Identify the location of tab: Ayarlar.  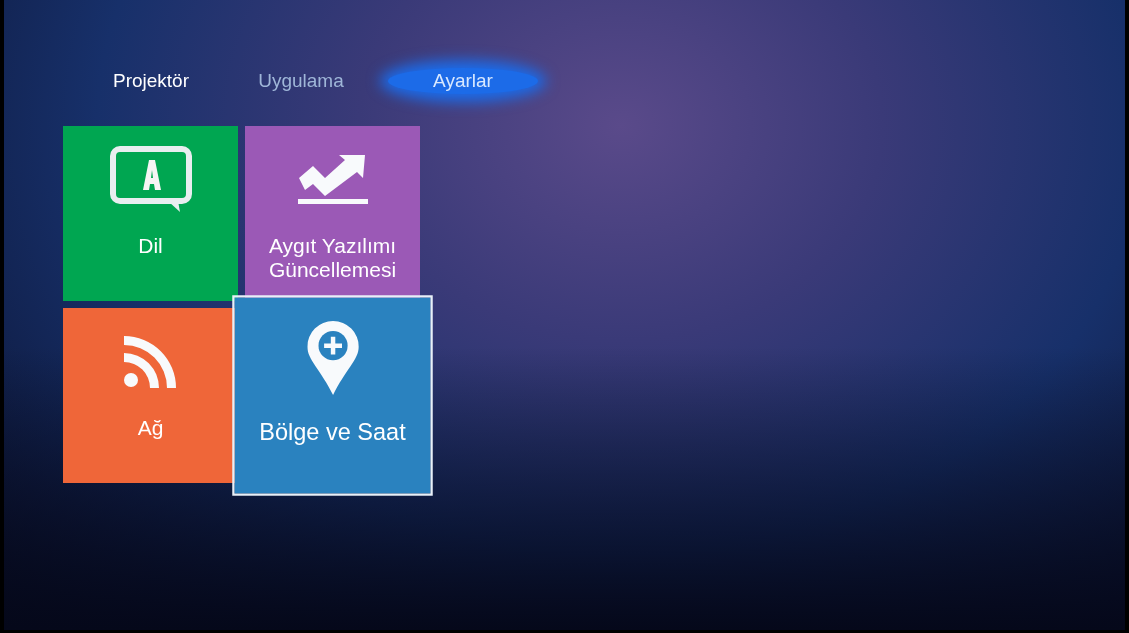
(463, 81).